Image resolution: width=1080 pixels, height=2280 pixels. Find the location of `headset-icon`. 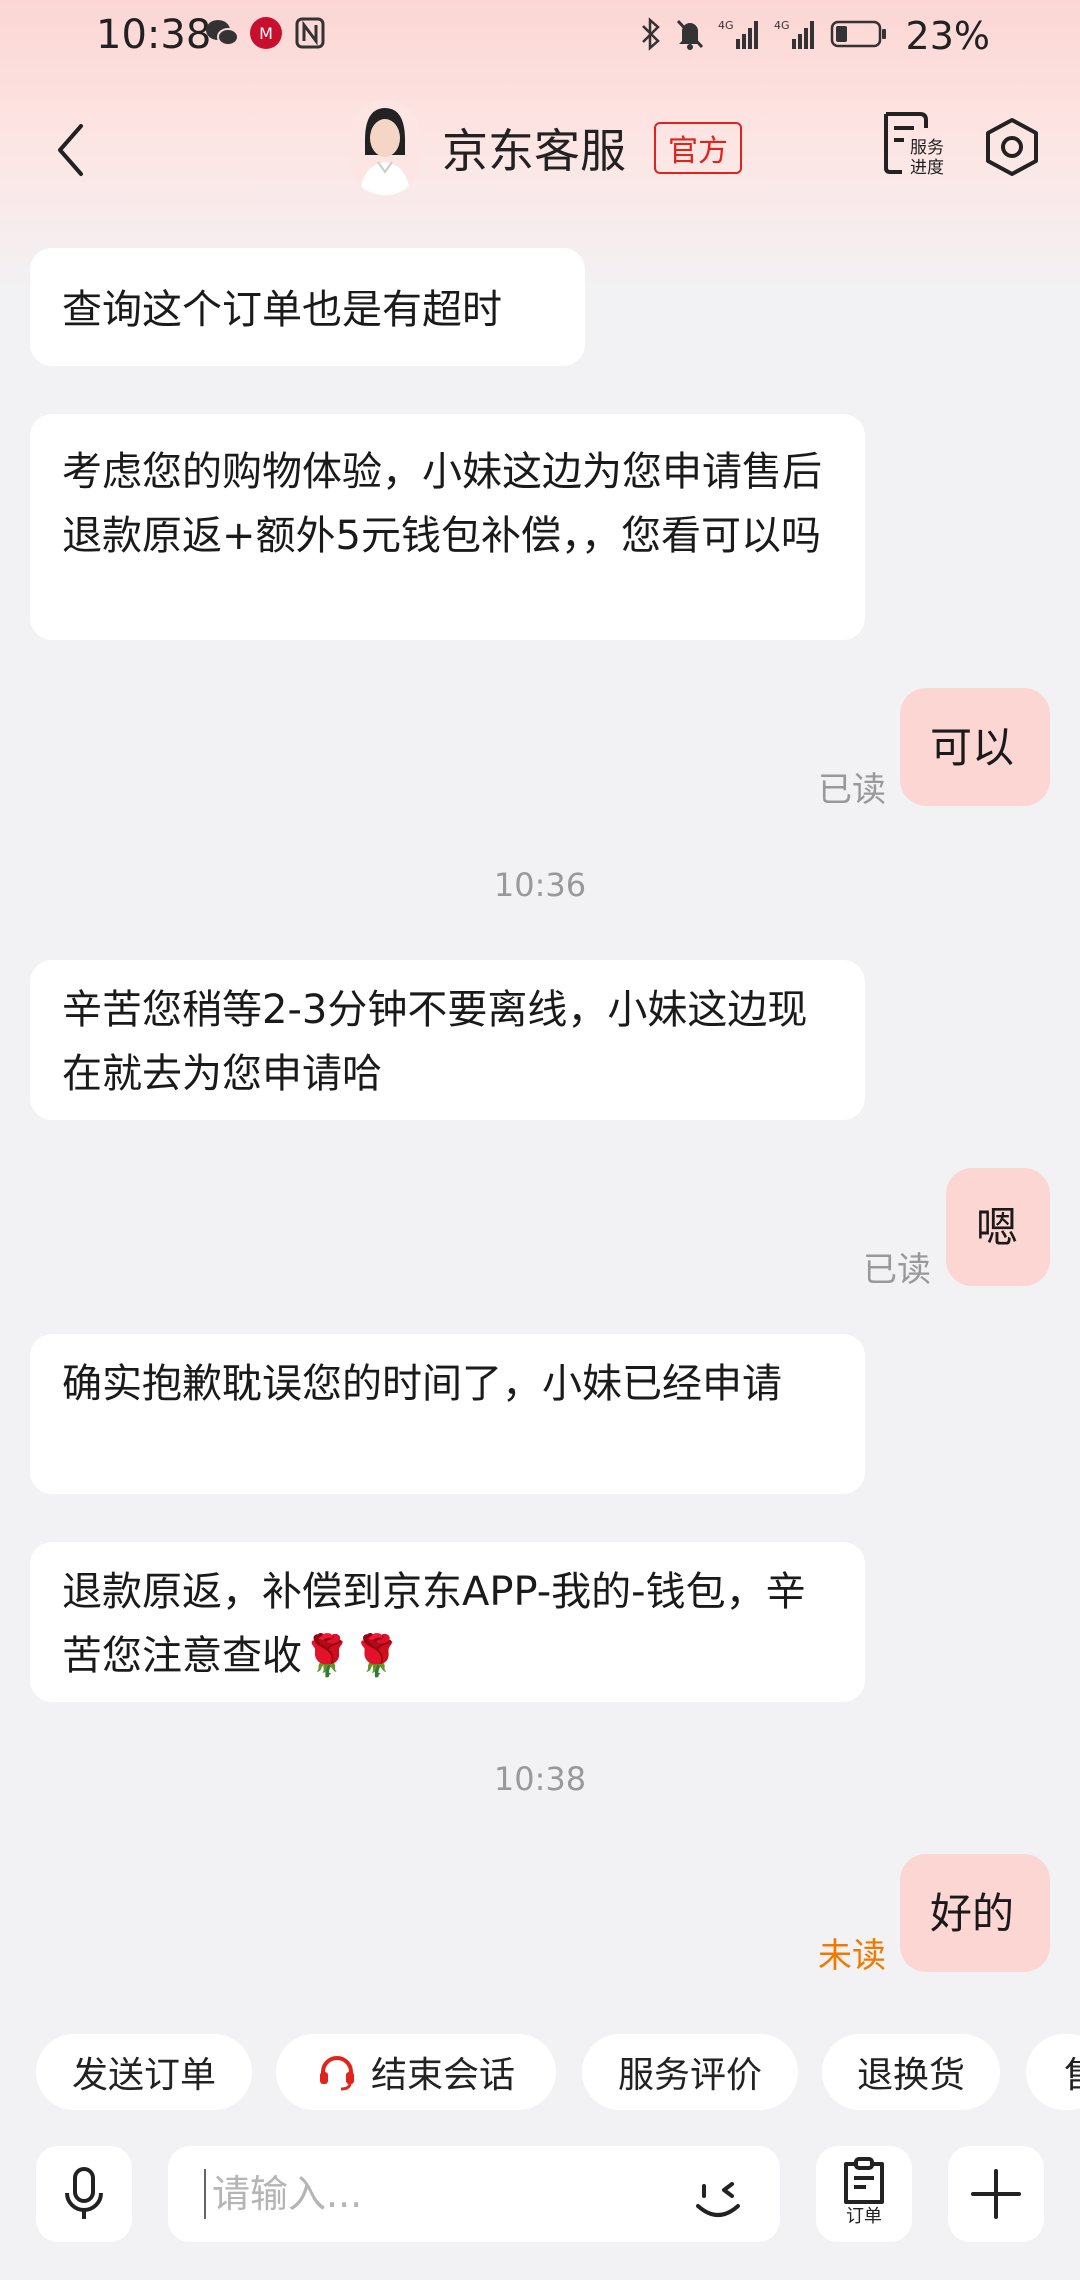

headset-icon is located at coordinates (336, 2073).